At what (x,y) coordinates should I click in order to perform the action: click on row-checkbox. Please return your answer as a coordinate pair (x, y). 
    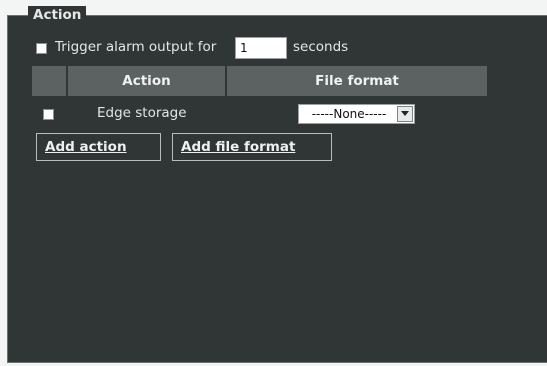
    Looking at the image, I should click on (48, 114).